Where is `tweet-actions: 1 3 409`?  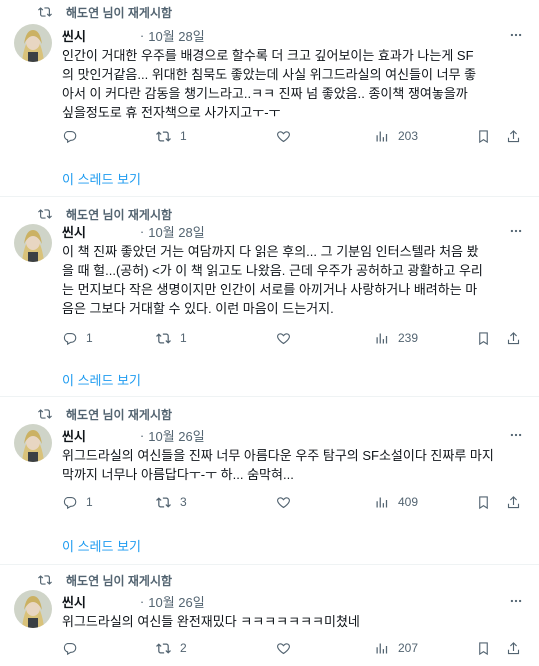 tweet-actions: 1 3 409 is located at coordinates (294, 502).